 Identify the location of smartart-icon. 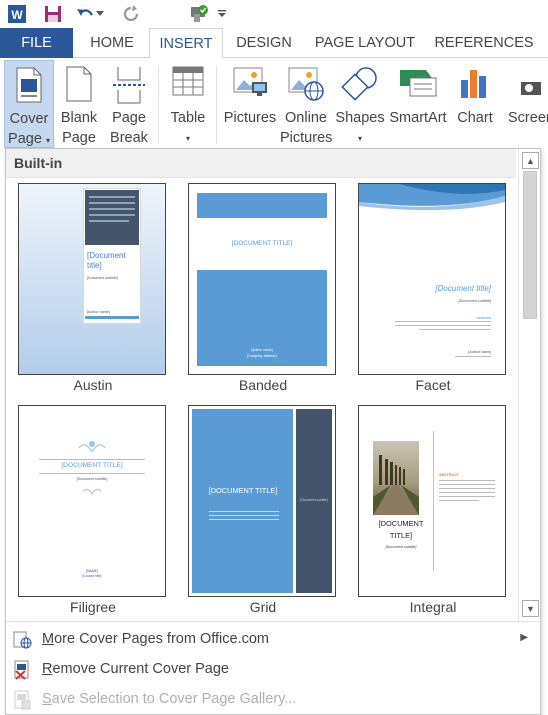
(418, 84).